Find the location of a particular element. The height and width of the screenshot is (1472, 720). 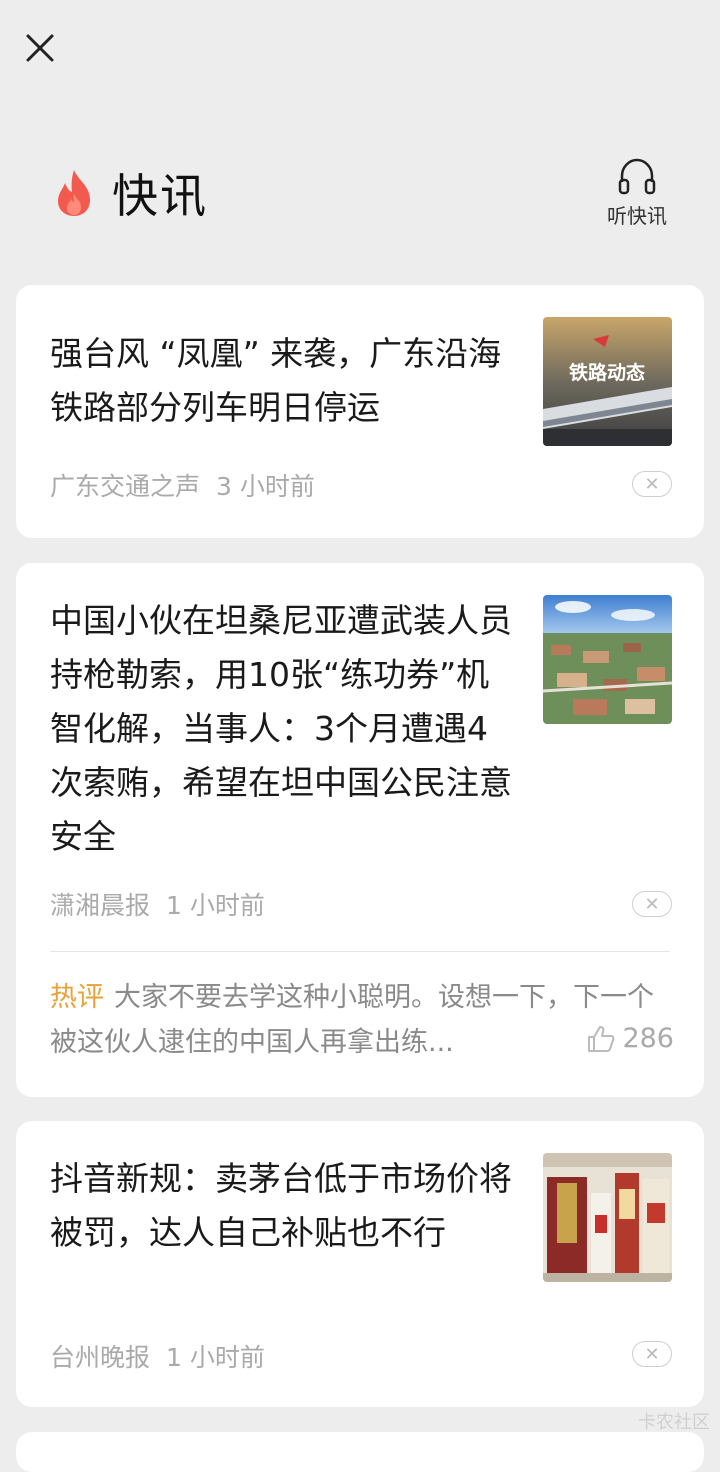

thumbs-up-icon is located at coordinates (601, 1038).